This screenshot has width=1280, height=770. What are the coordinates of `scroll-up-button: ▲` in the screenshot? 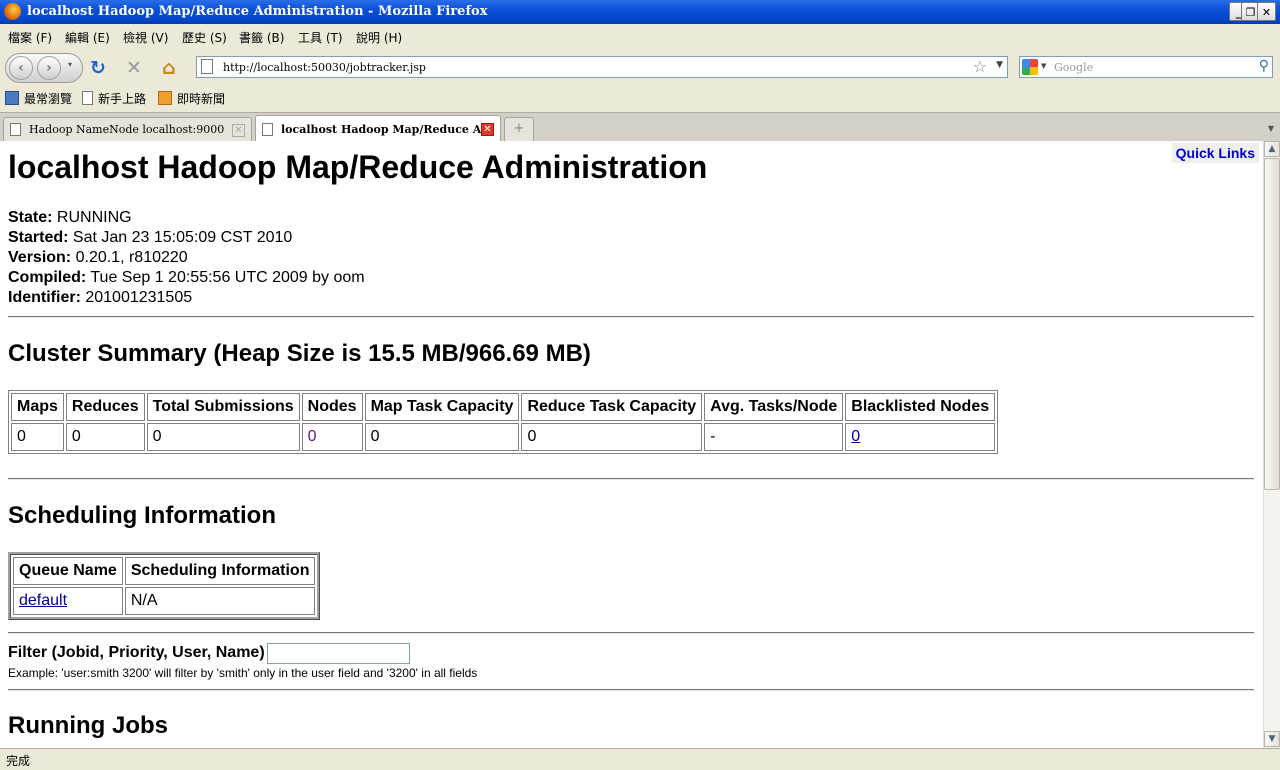 It's located at (1272, 149).